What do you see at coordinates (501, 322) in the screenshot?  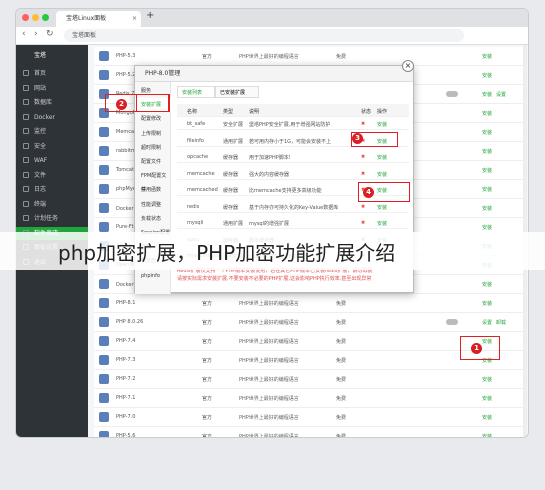 I see `software-setting-link: 卸载` at bounding box center [501, 322].